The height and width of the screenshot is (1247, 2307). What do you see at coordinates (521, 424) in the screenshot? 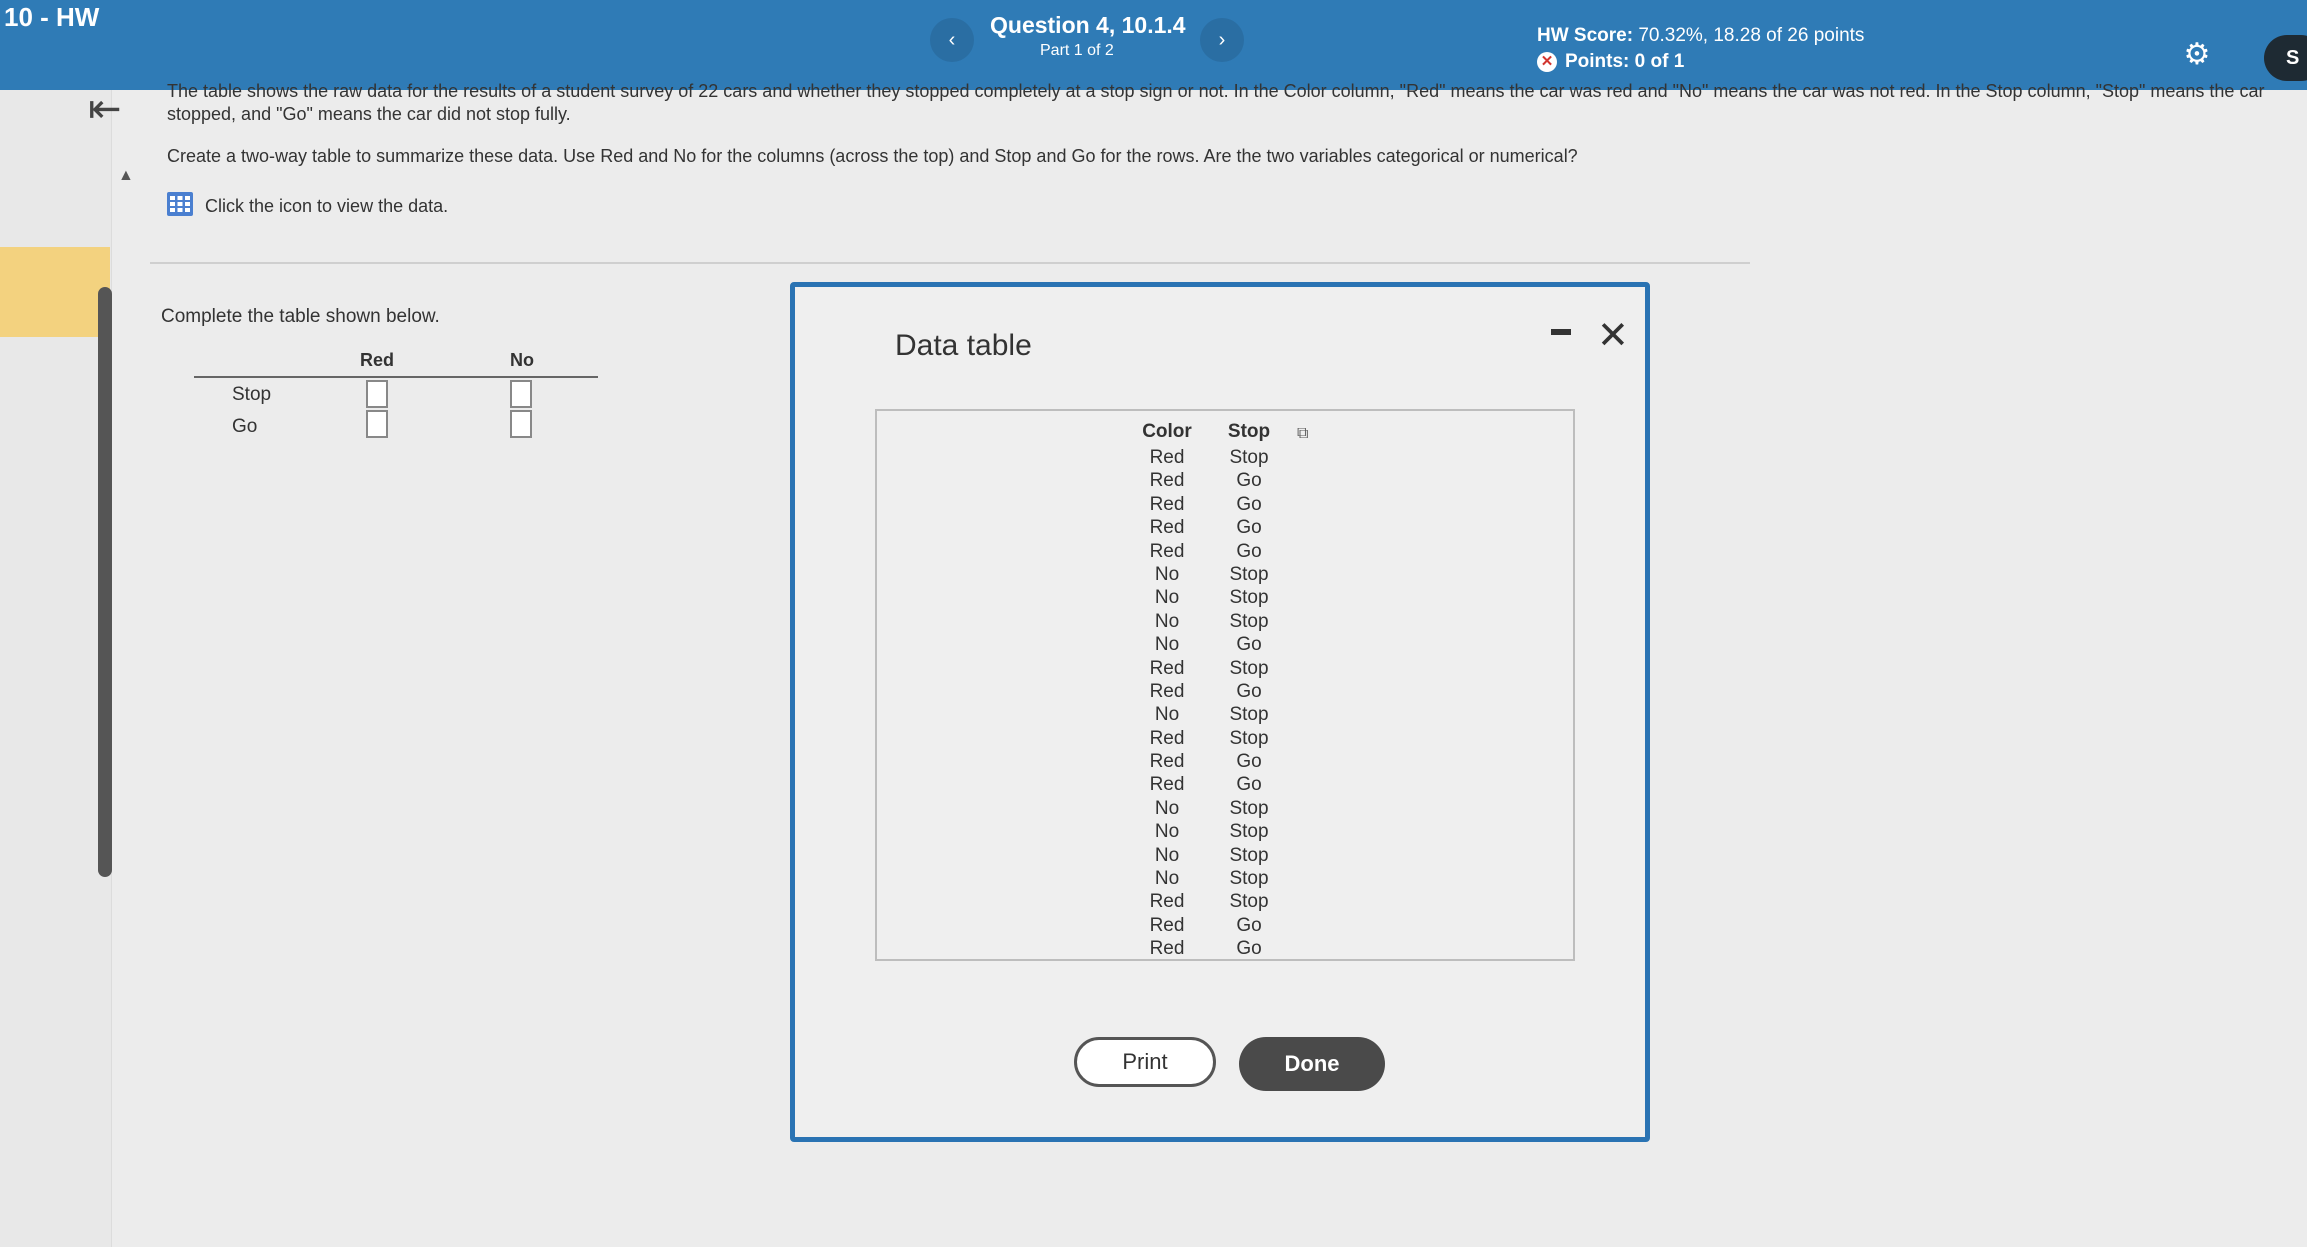
I see `answer-input-go-no` at bounding box center [521, 424].